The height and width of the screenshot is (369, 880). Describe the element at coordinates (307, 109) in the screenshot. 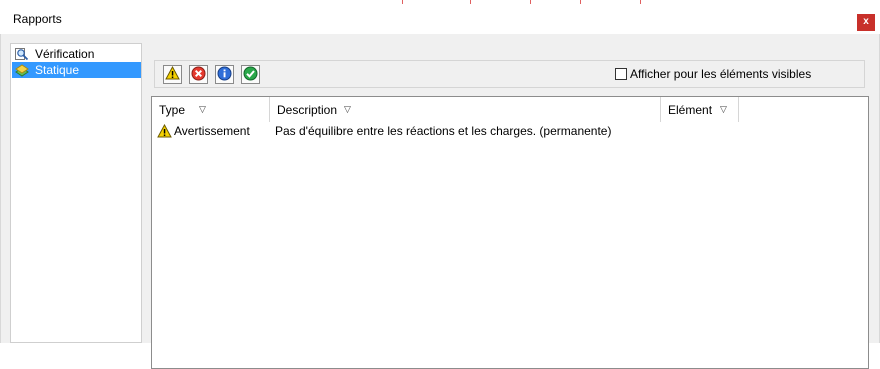

I see `column-header-label: Description` at that location.